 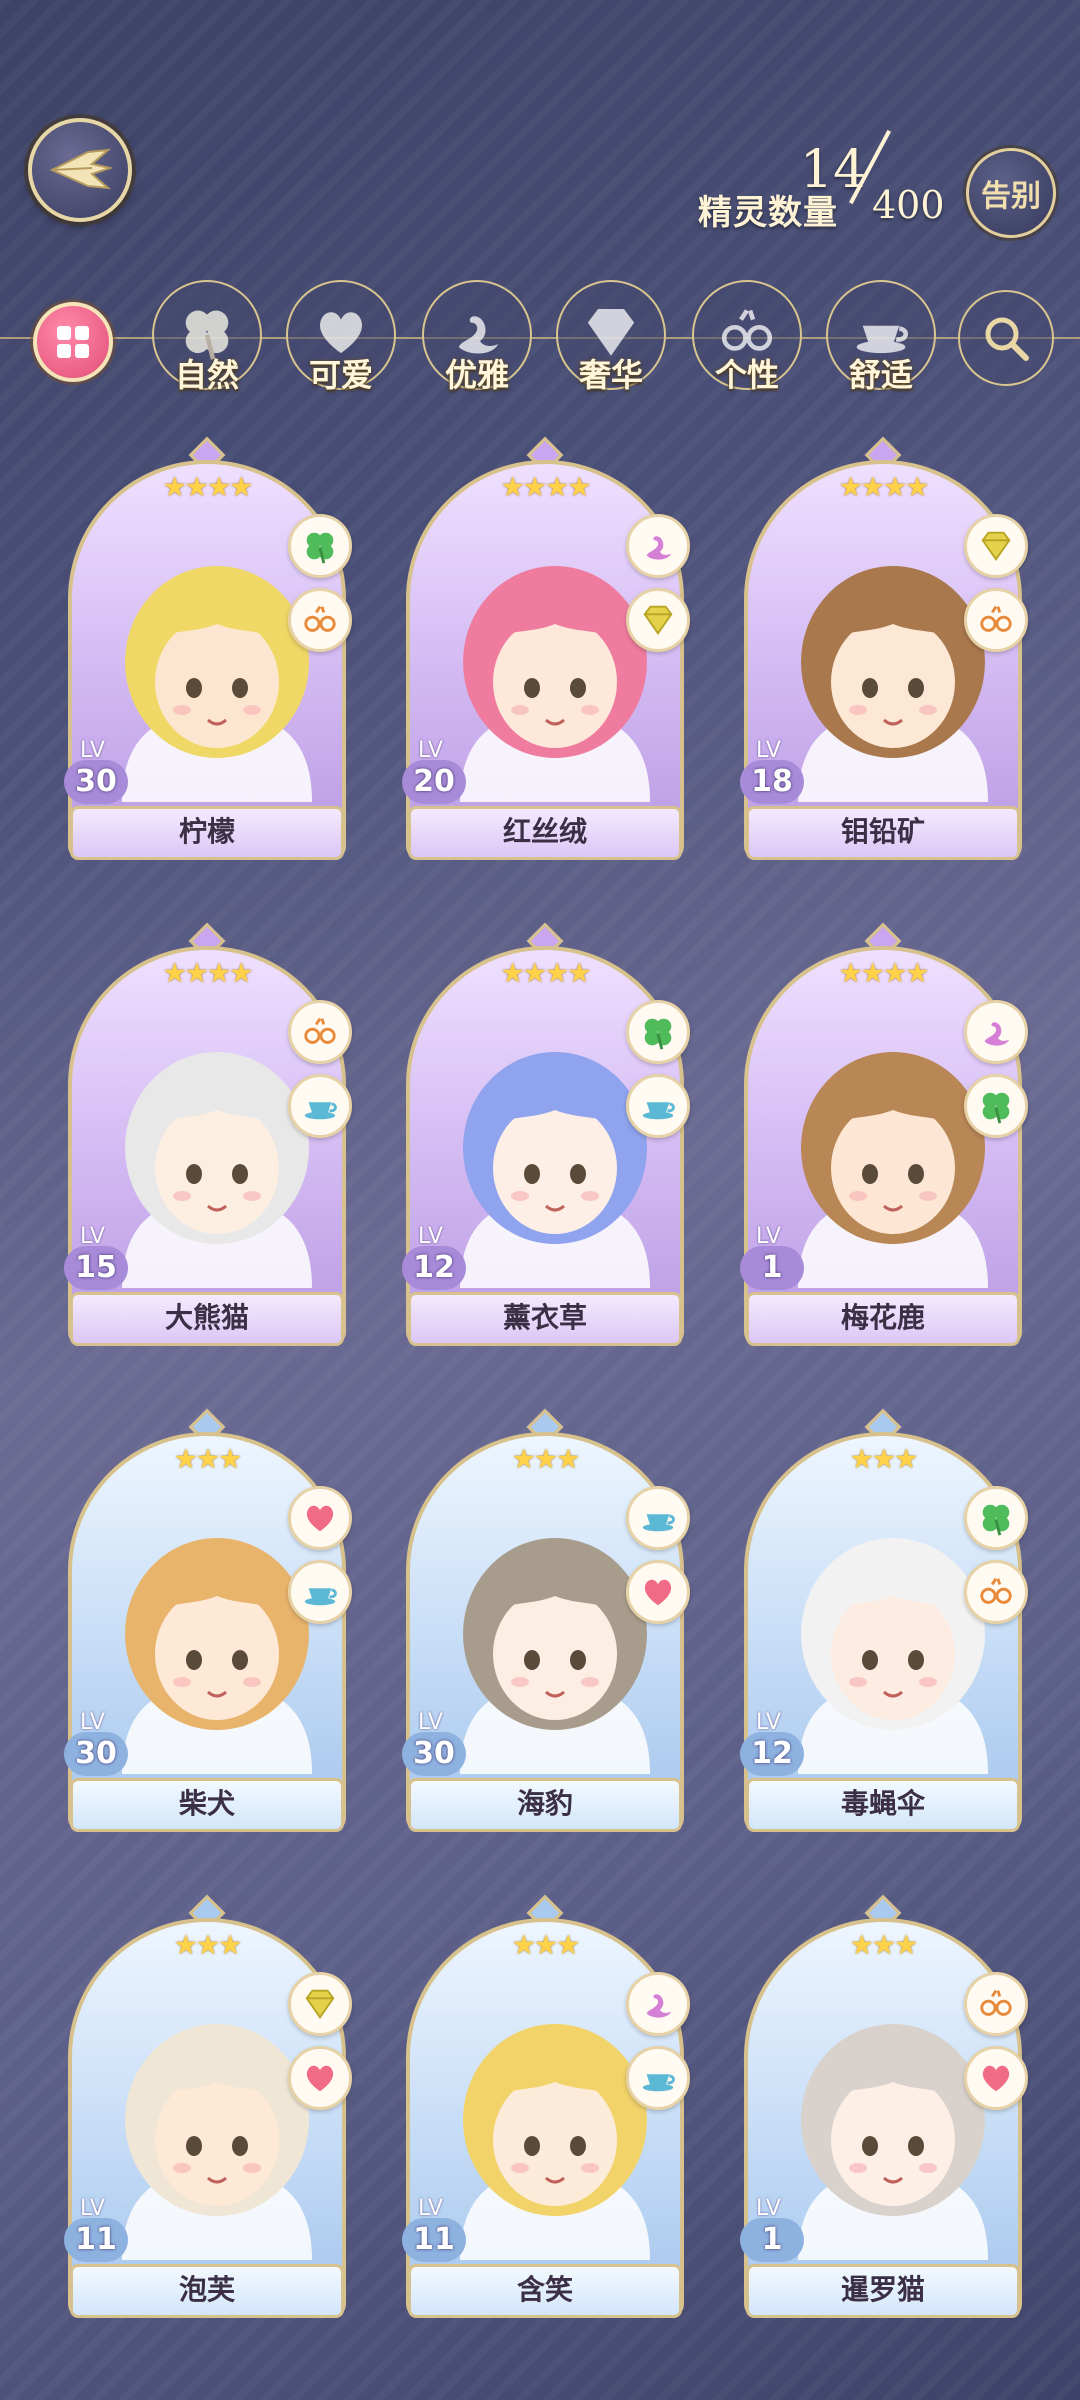 What do you see at coordinates (772, 782) in the screenshot?
I see `level-value: 18` at bounding box center [772, 782].